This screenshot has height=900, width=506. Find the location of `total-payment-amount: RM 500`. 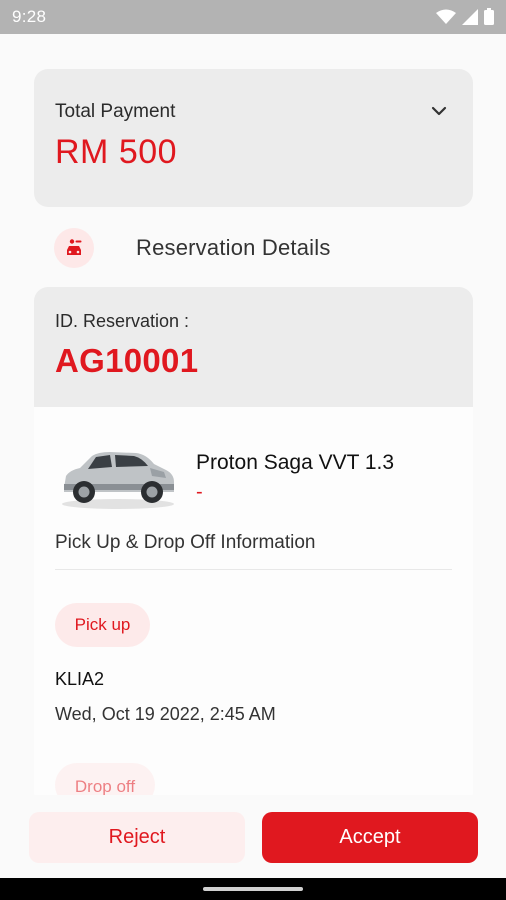

total-payment-amount: RM 500 is located at coordinates (116, 152).